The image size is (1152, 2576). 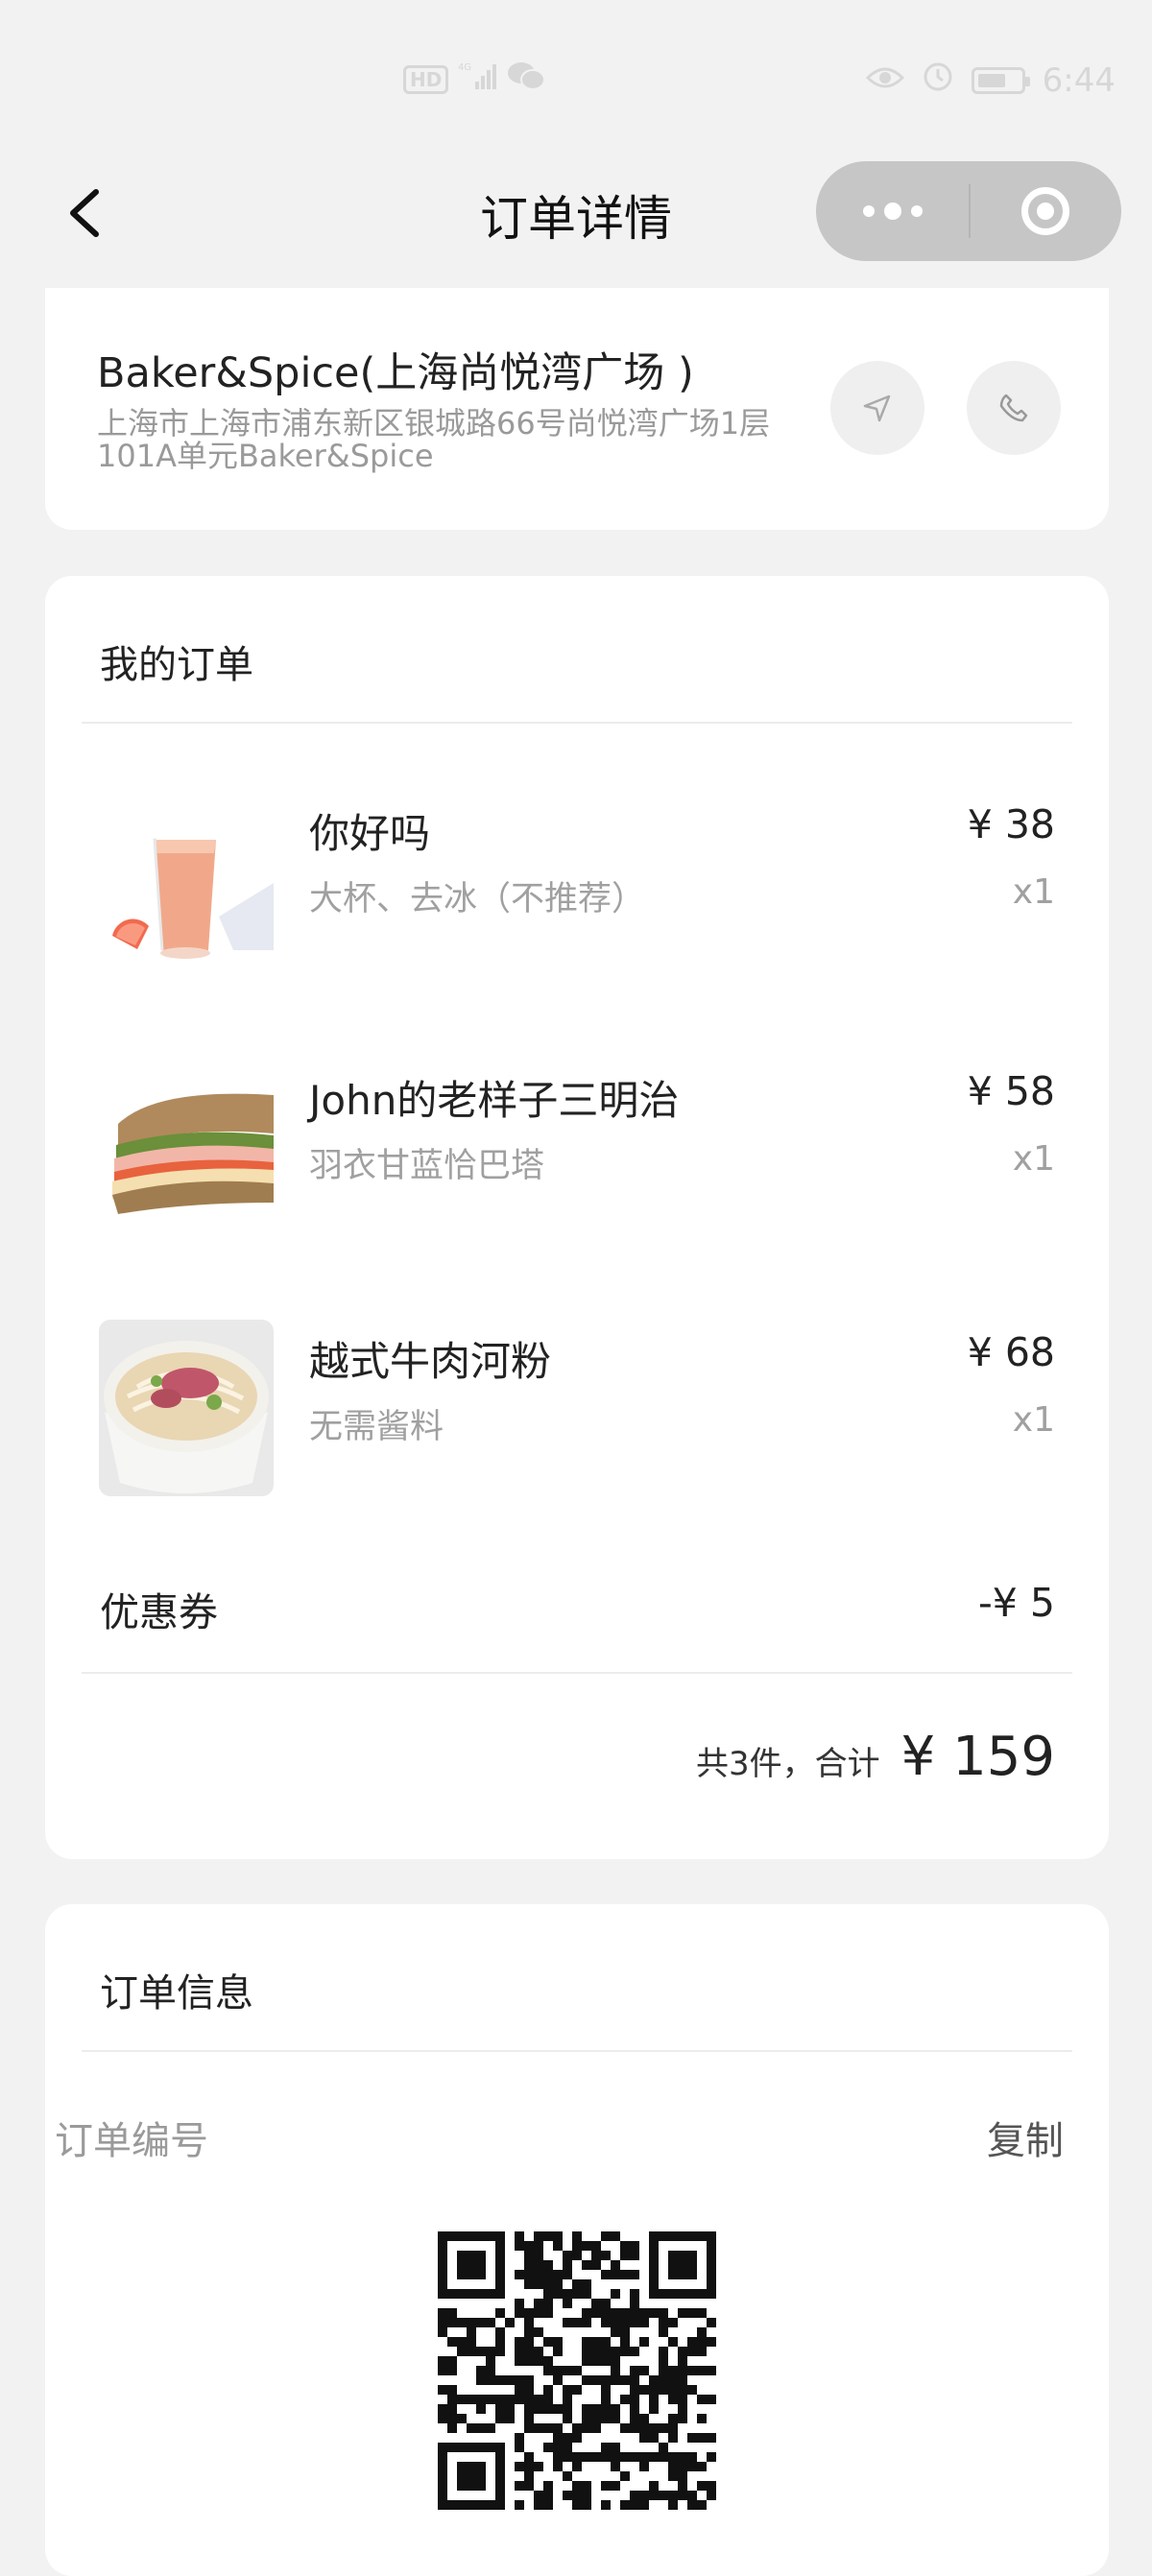 What do you see at coordinates (577, 1409) in the screenshot?
I see `order-item: 越式牛肉河粉 无需酱料 ¥ 68 x1` at bounding box center [577, 1409].